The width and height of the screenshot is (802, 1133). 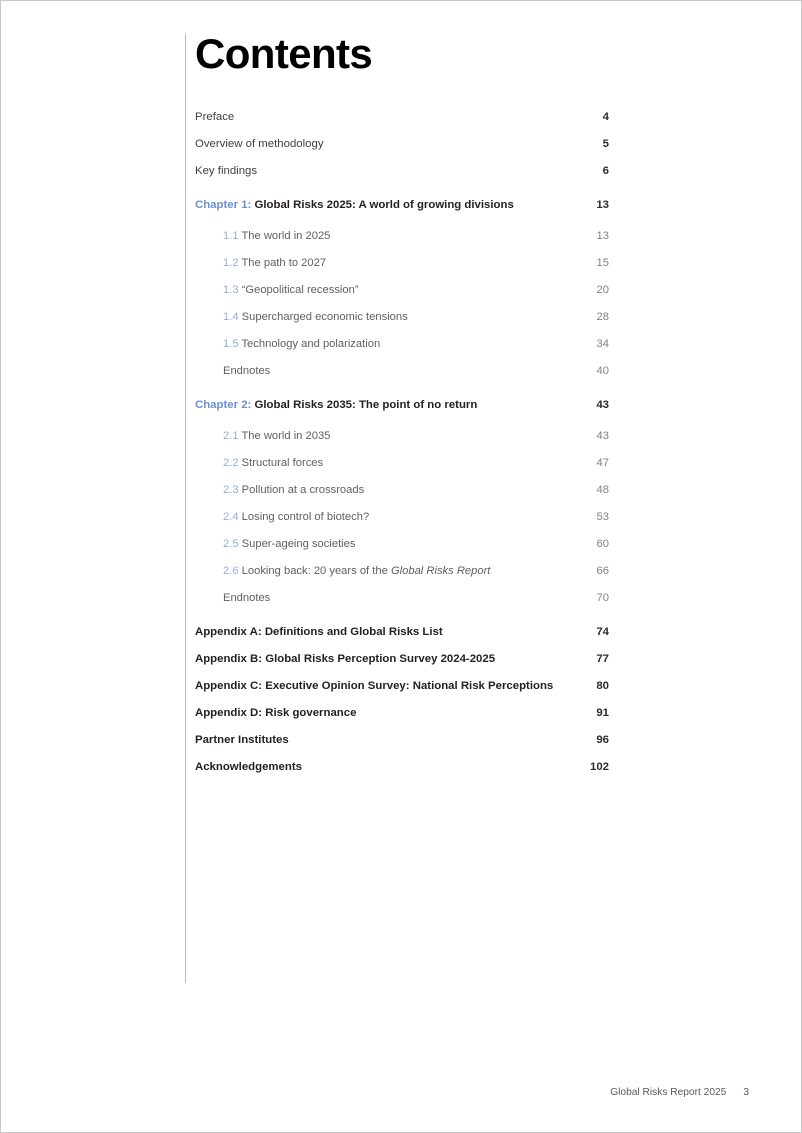 What do you see at coordinates (602, 598) in the screenshot?
I see `toc-entry-page-number: 70` at bounding box center [602, 598].